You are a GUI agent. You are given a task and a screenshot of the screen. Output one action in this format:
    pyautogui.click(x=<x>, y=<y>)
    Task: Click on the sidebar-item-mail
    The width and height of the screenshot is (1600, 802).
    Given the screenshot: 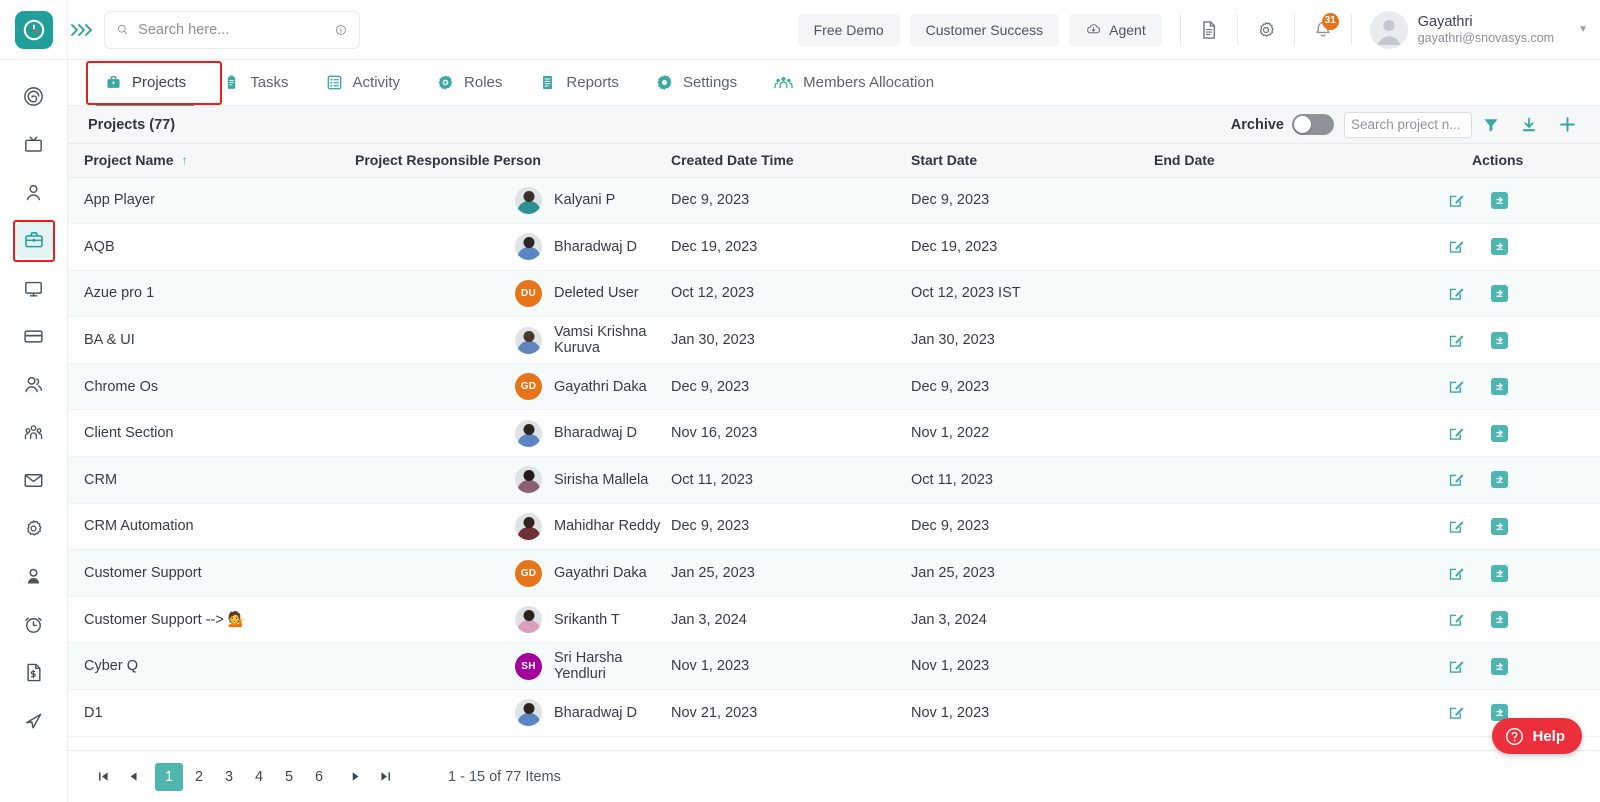 What is the action you would take?
    pyautogui.click(x=34, y=480)
    